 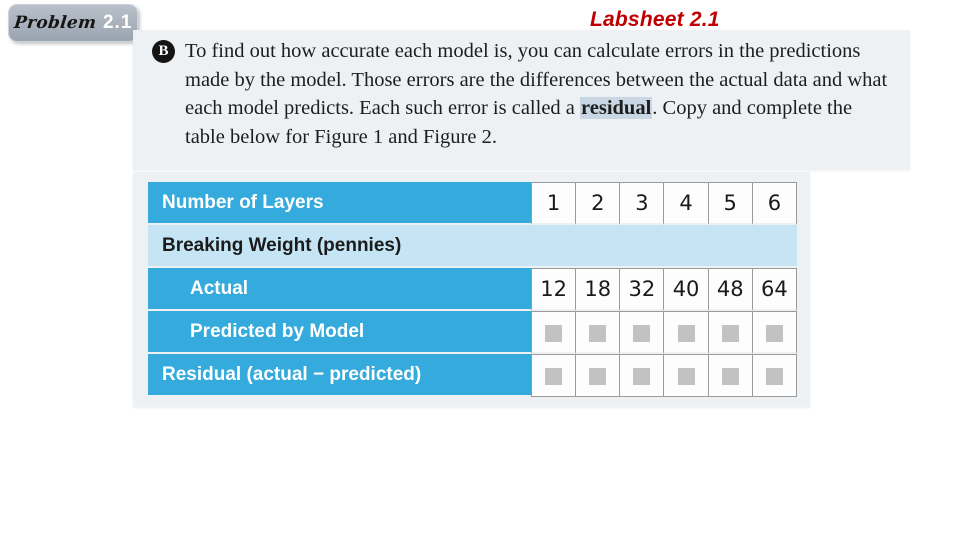 I want to click on table-row: Actual 12 18 32 40 48 64, so click(x=472, y=289).